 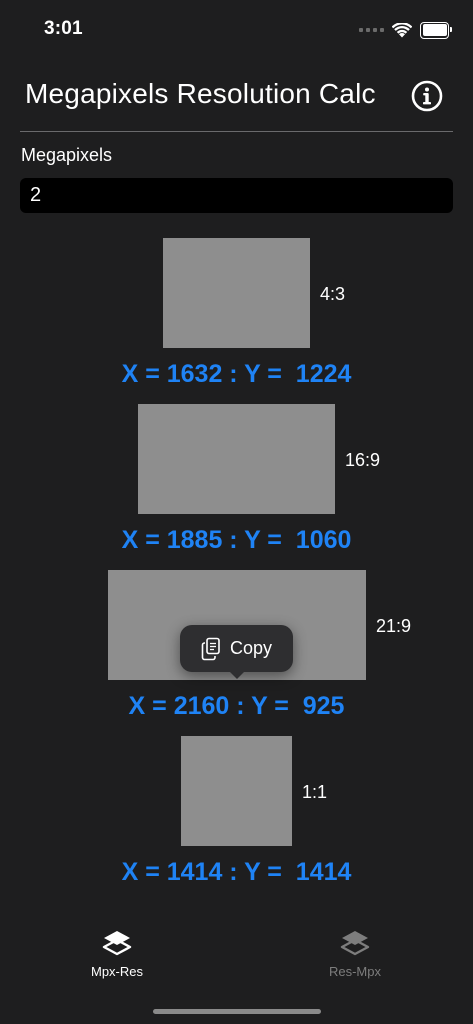 I want to click on battery-icon, so click(x=436, y=30).